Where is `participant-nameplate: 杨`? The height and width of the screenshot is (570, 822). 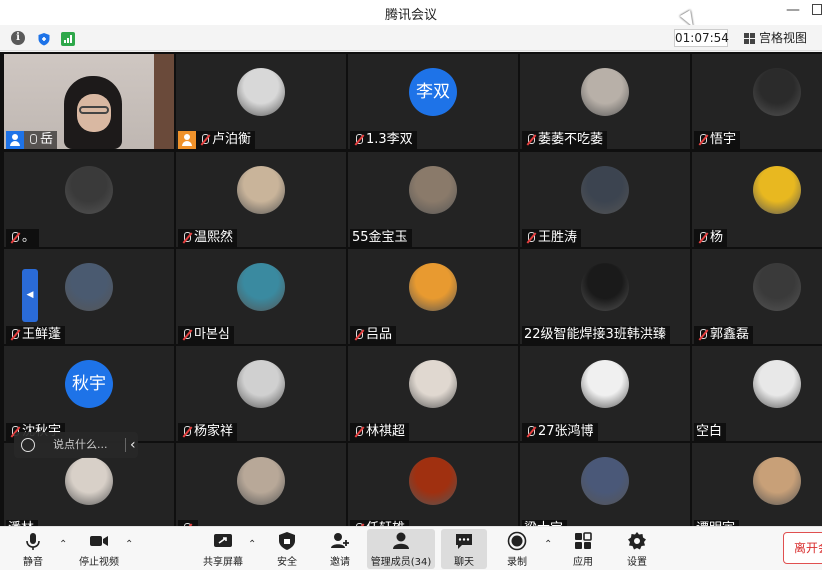 participant-nameplate: 杨 is located at coordinates (711, 238).